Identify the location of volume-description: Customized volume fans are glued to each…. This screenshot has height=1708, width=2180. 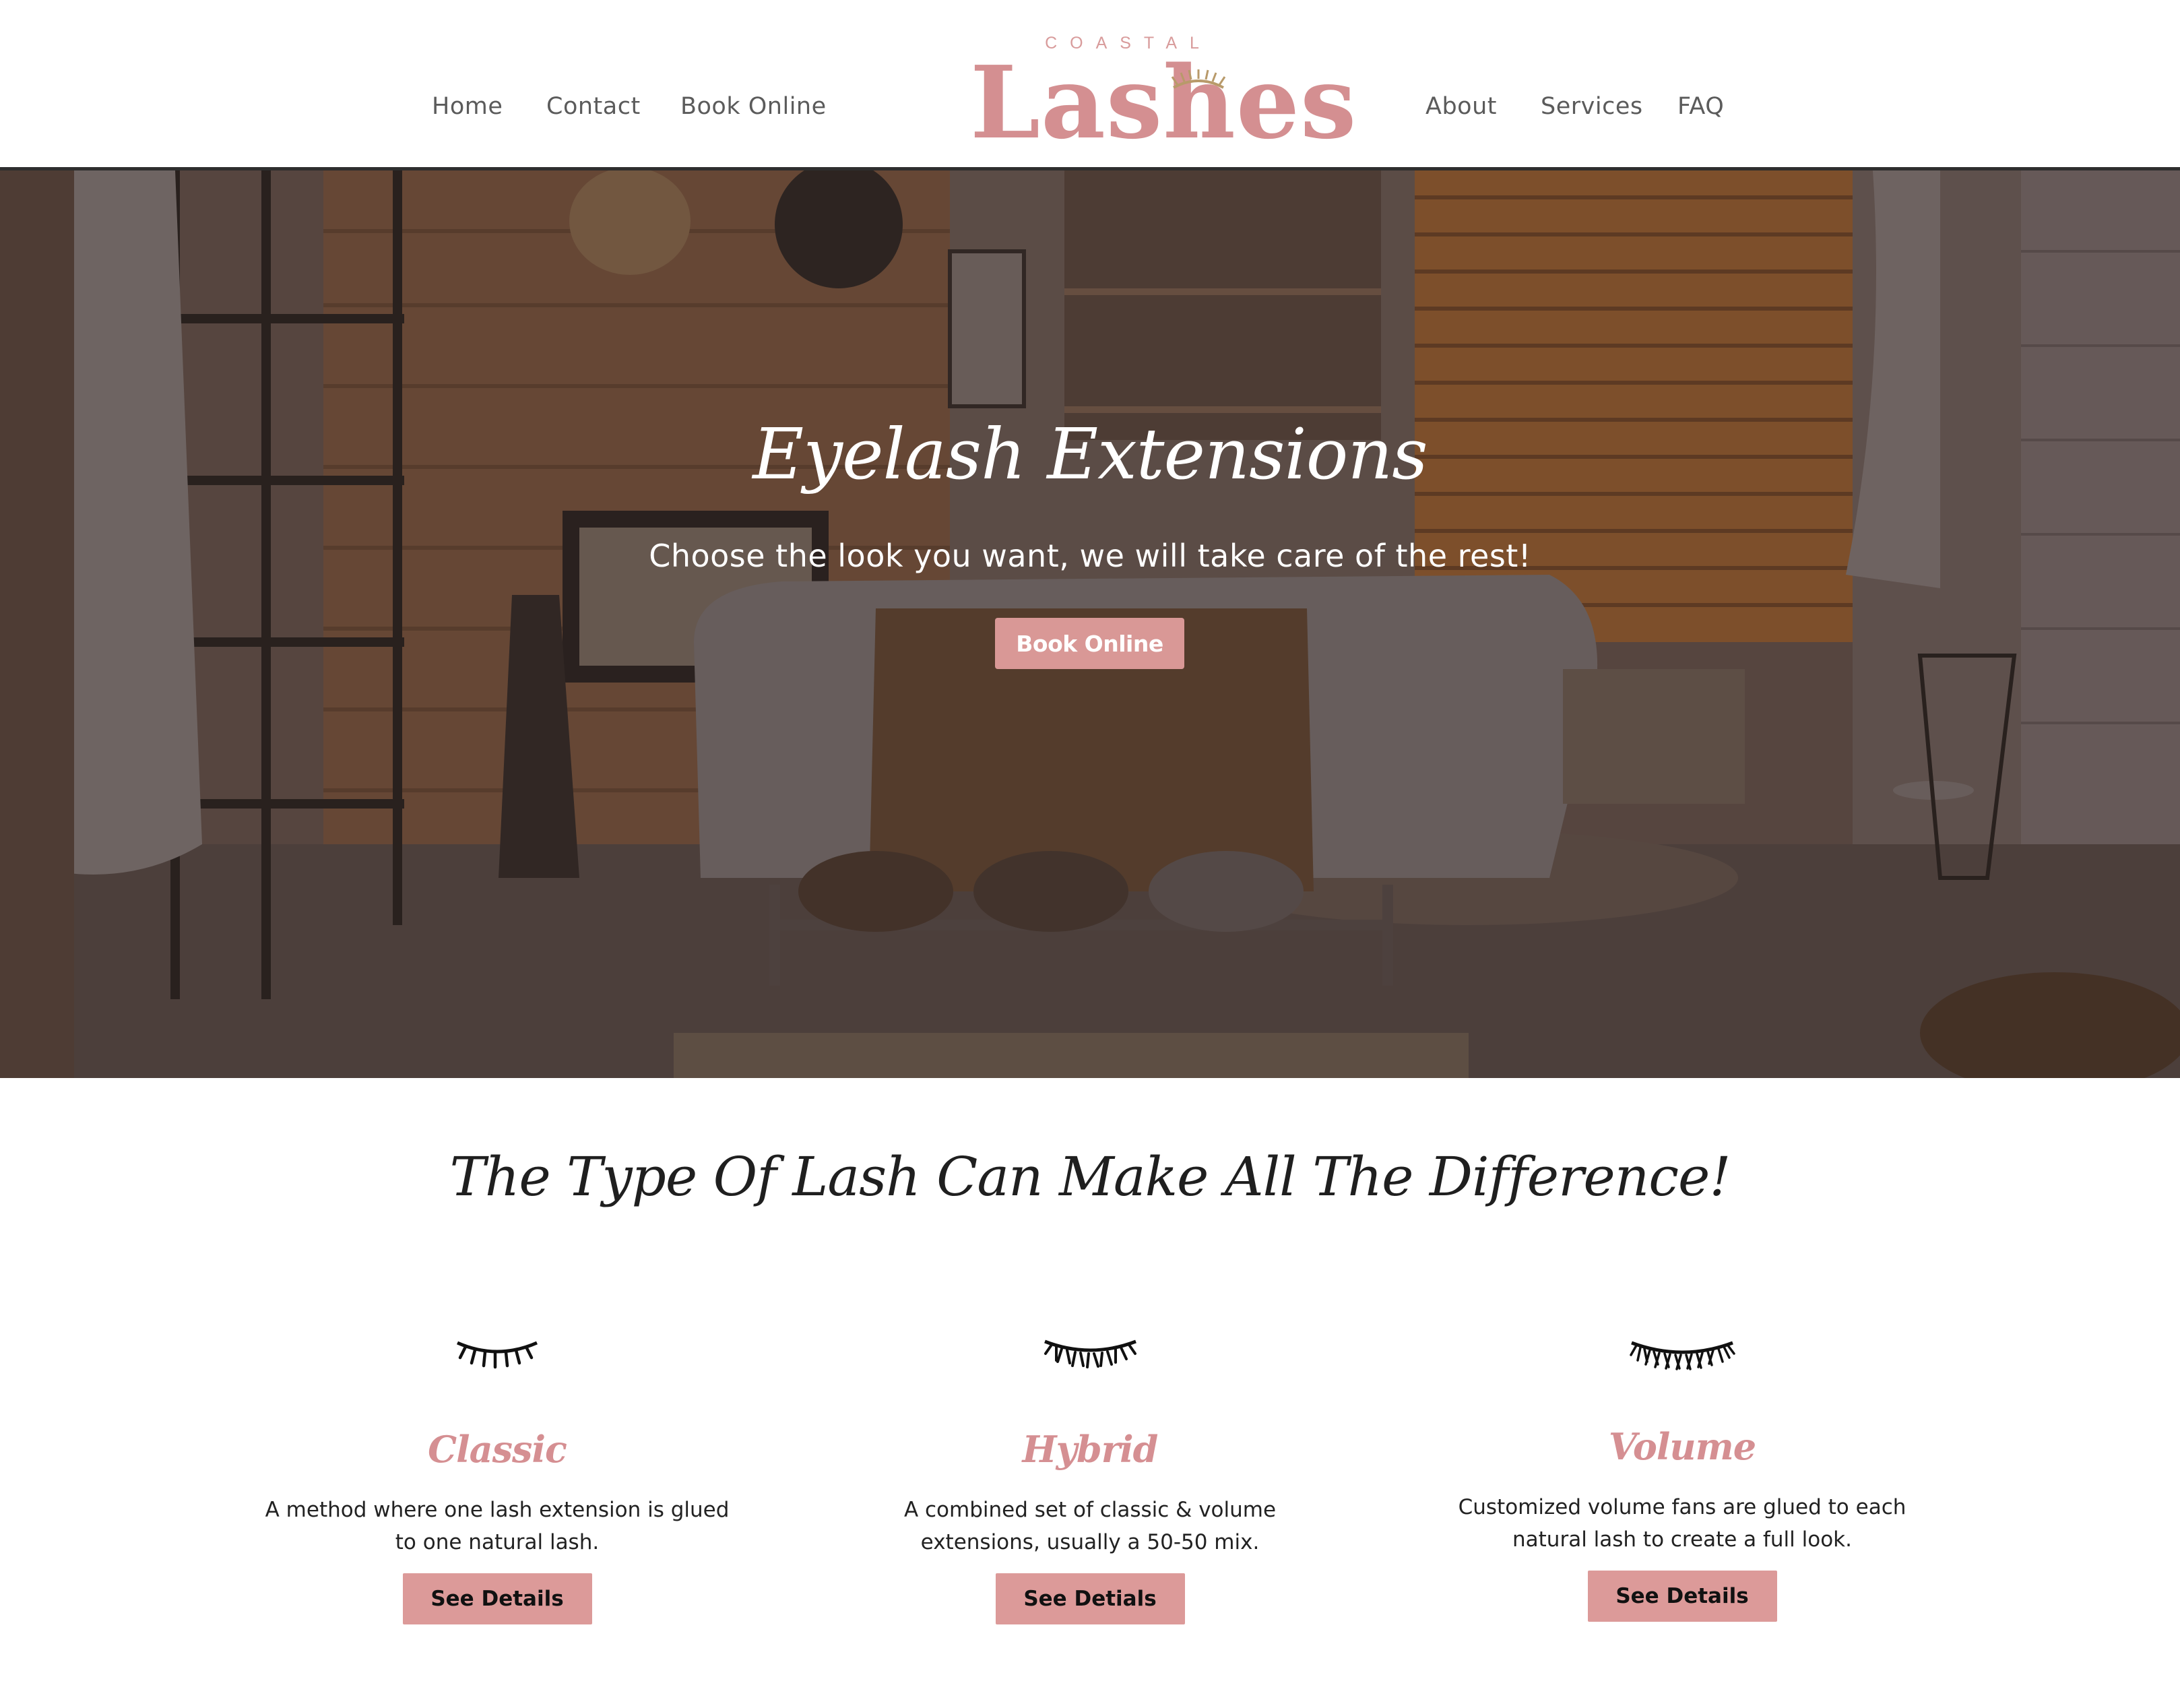
(1682, 1523).